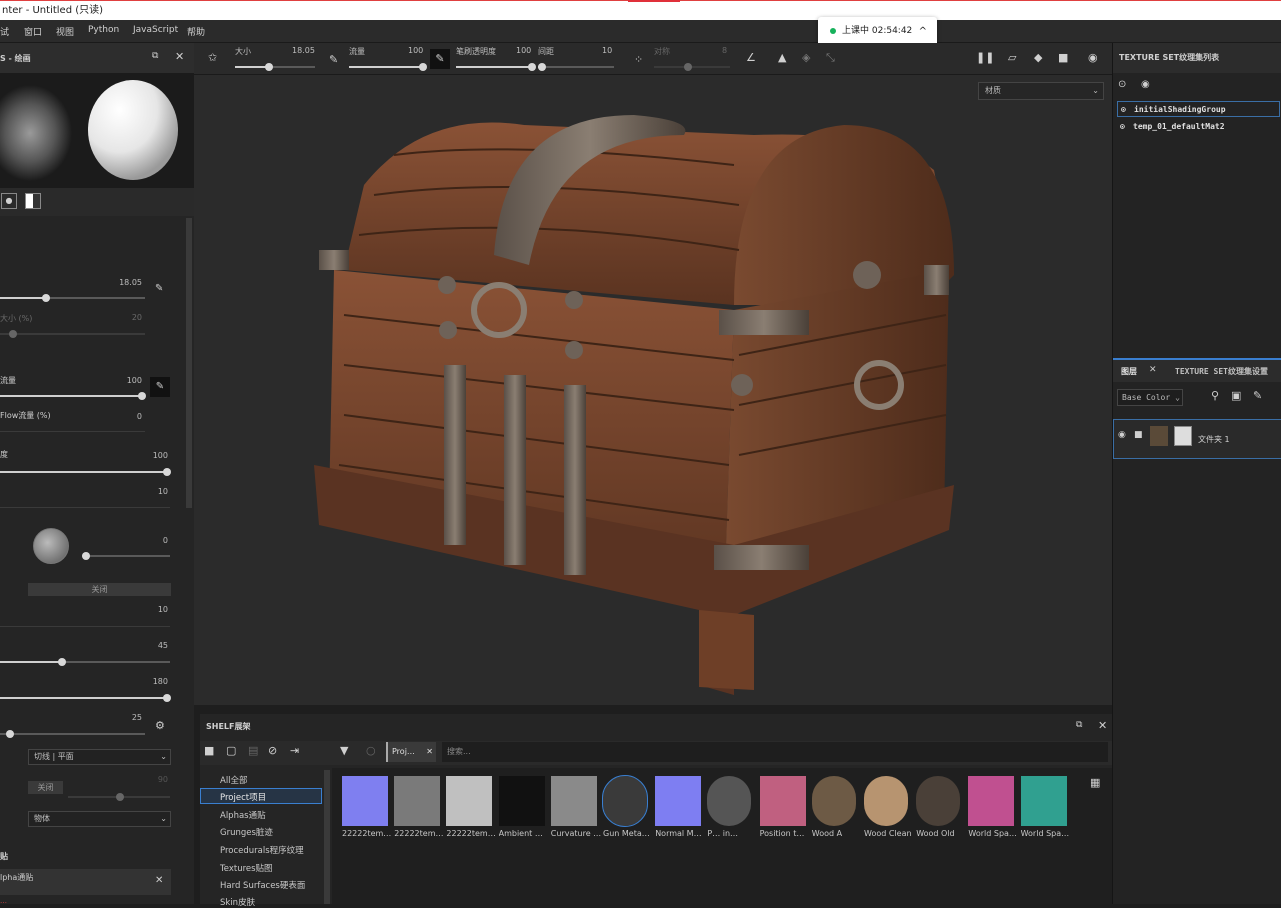 This screenshot has height=908, width=1281. What do you see at coordinates (189, 363) in the screenshot?
I see `left-panel-scrollbar` at bounding box center [189, 363].